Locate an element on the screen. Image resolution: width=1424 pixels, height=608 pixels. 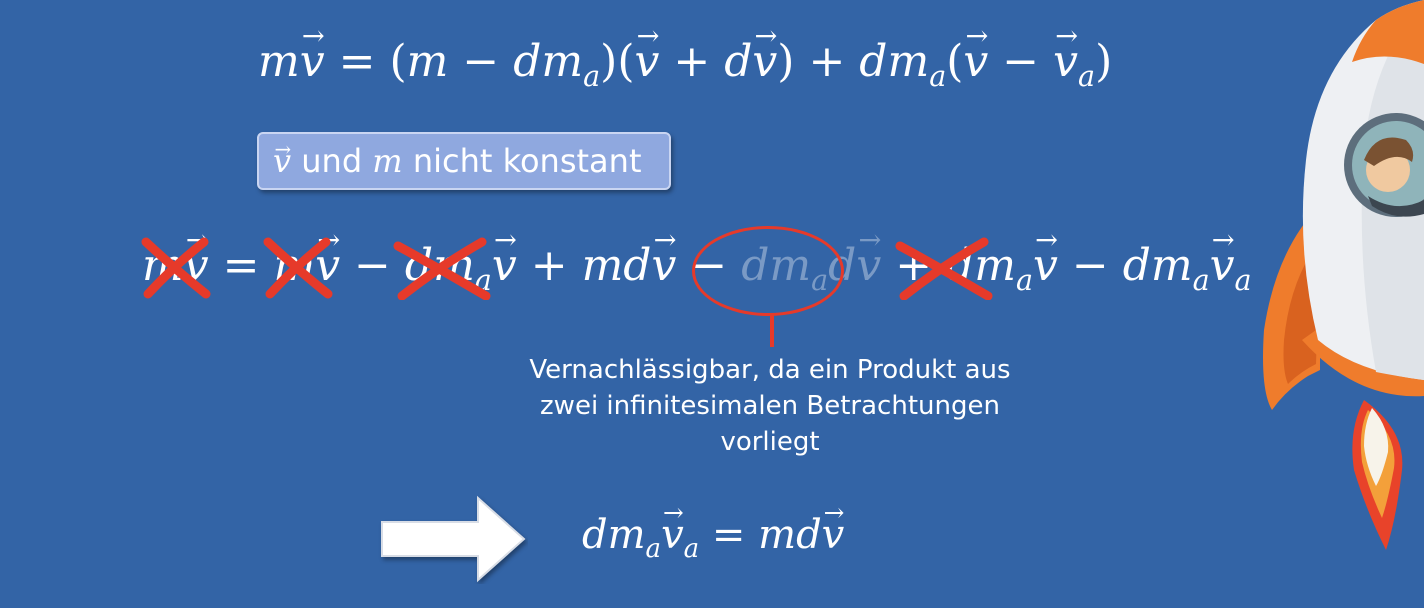
condition-tail: nicht konstant is located at coordinates (522, 161).